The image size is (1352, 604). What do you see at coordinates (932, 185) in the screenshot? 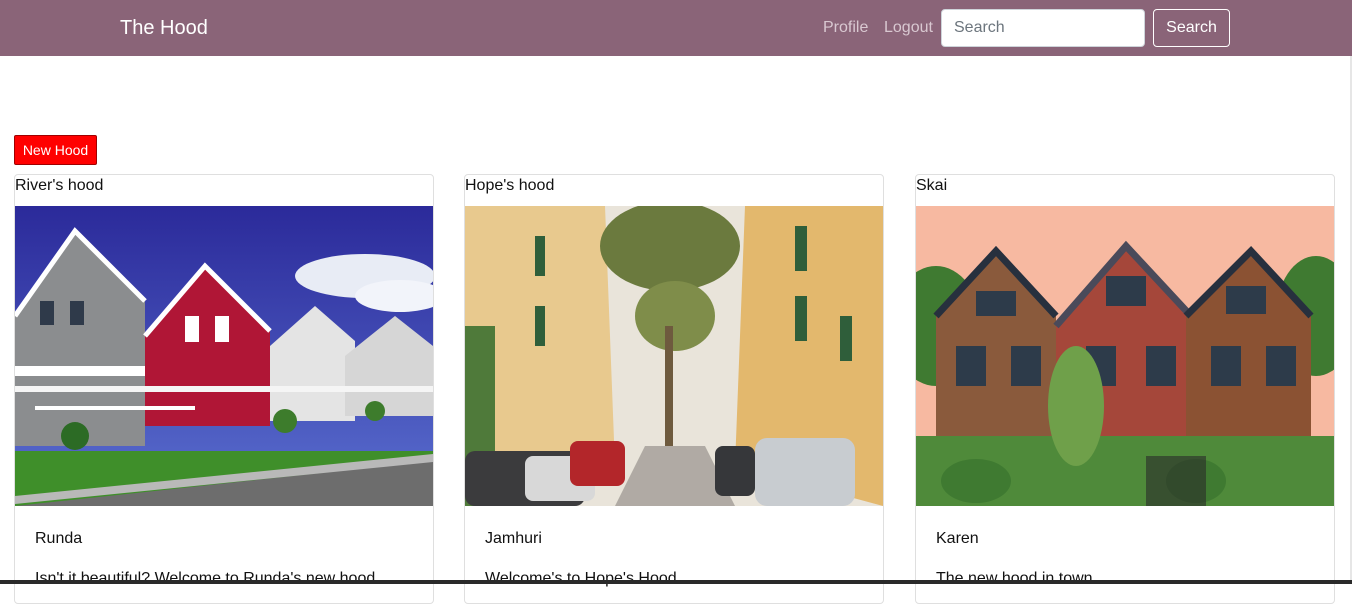
I see `hood-name: Skai` at bounding box center [932, 185].